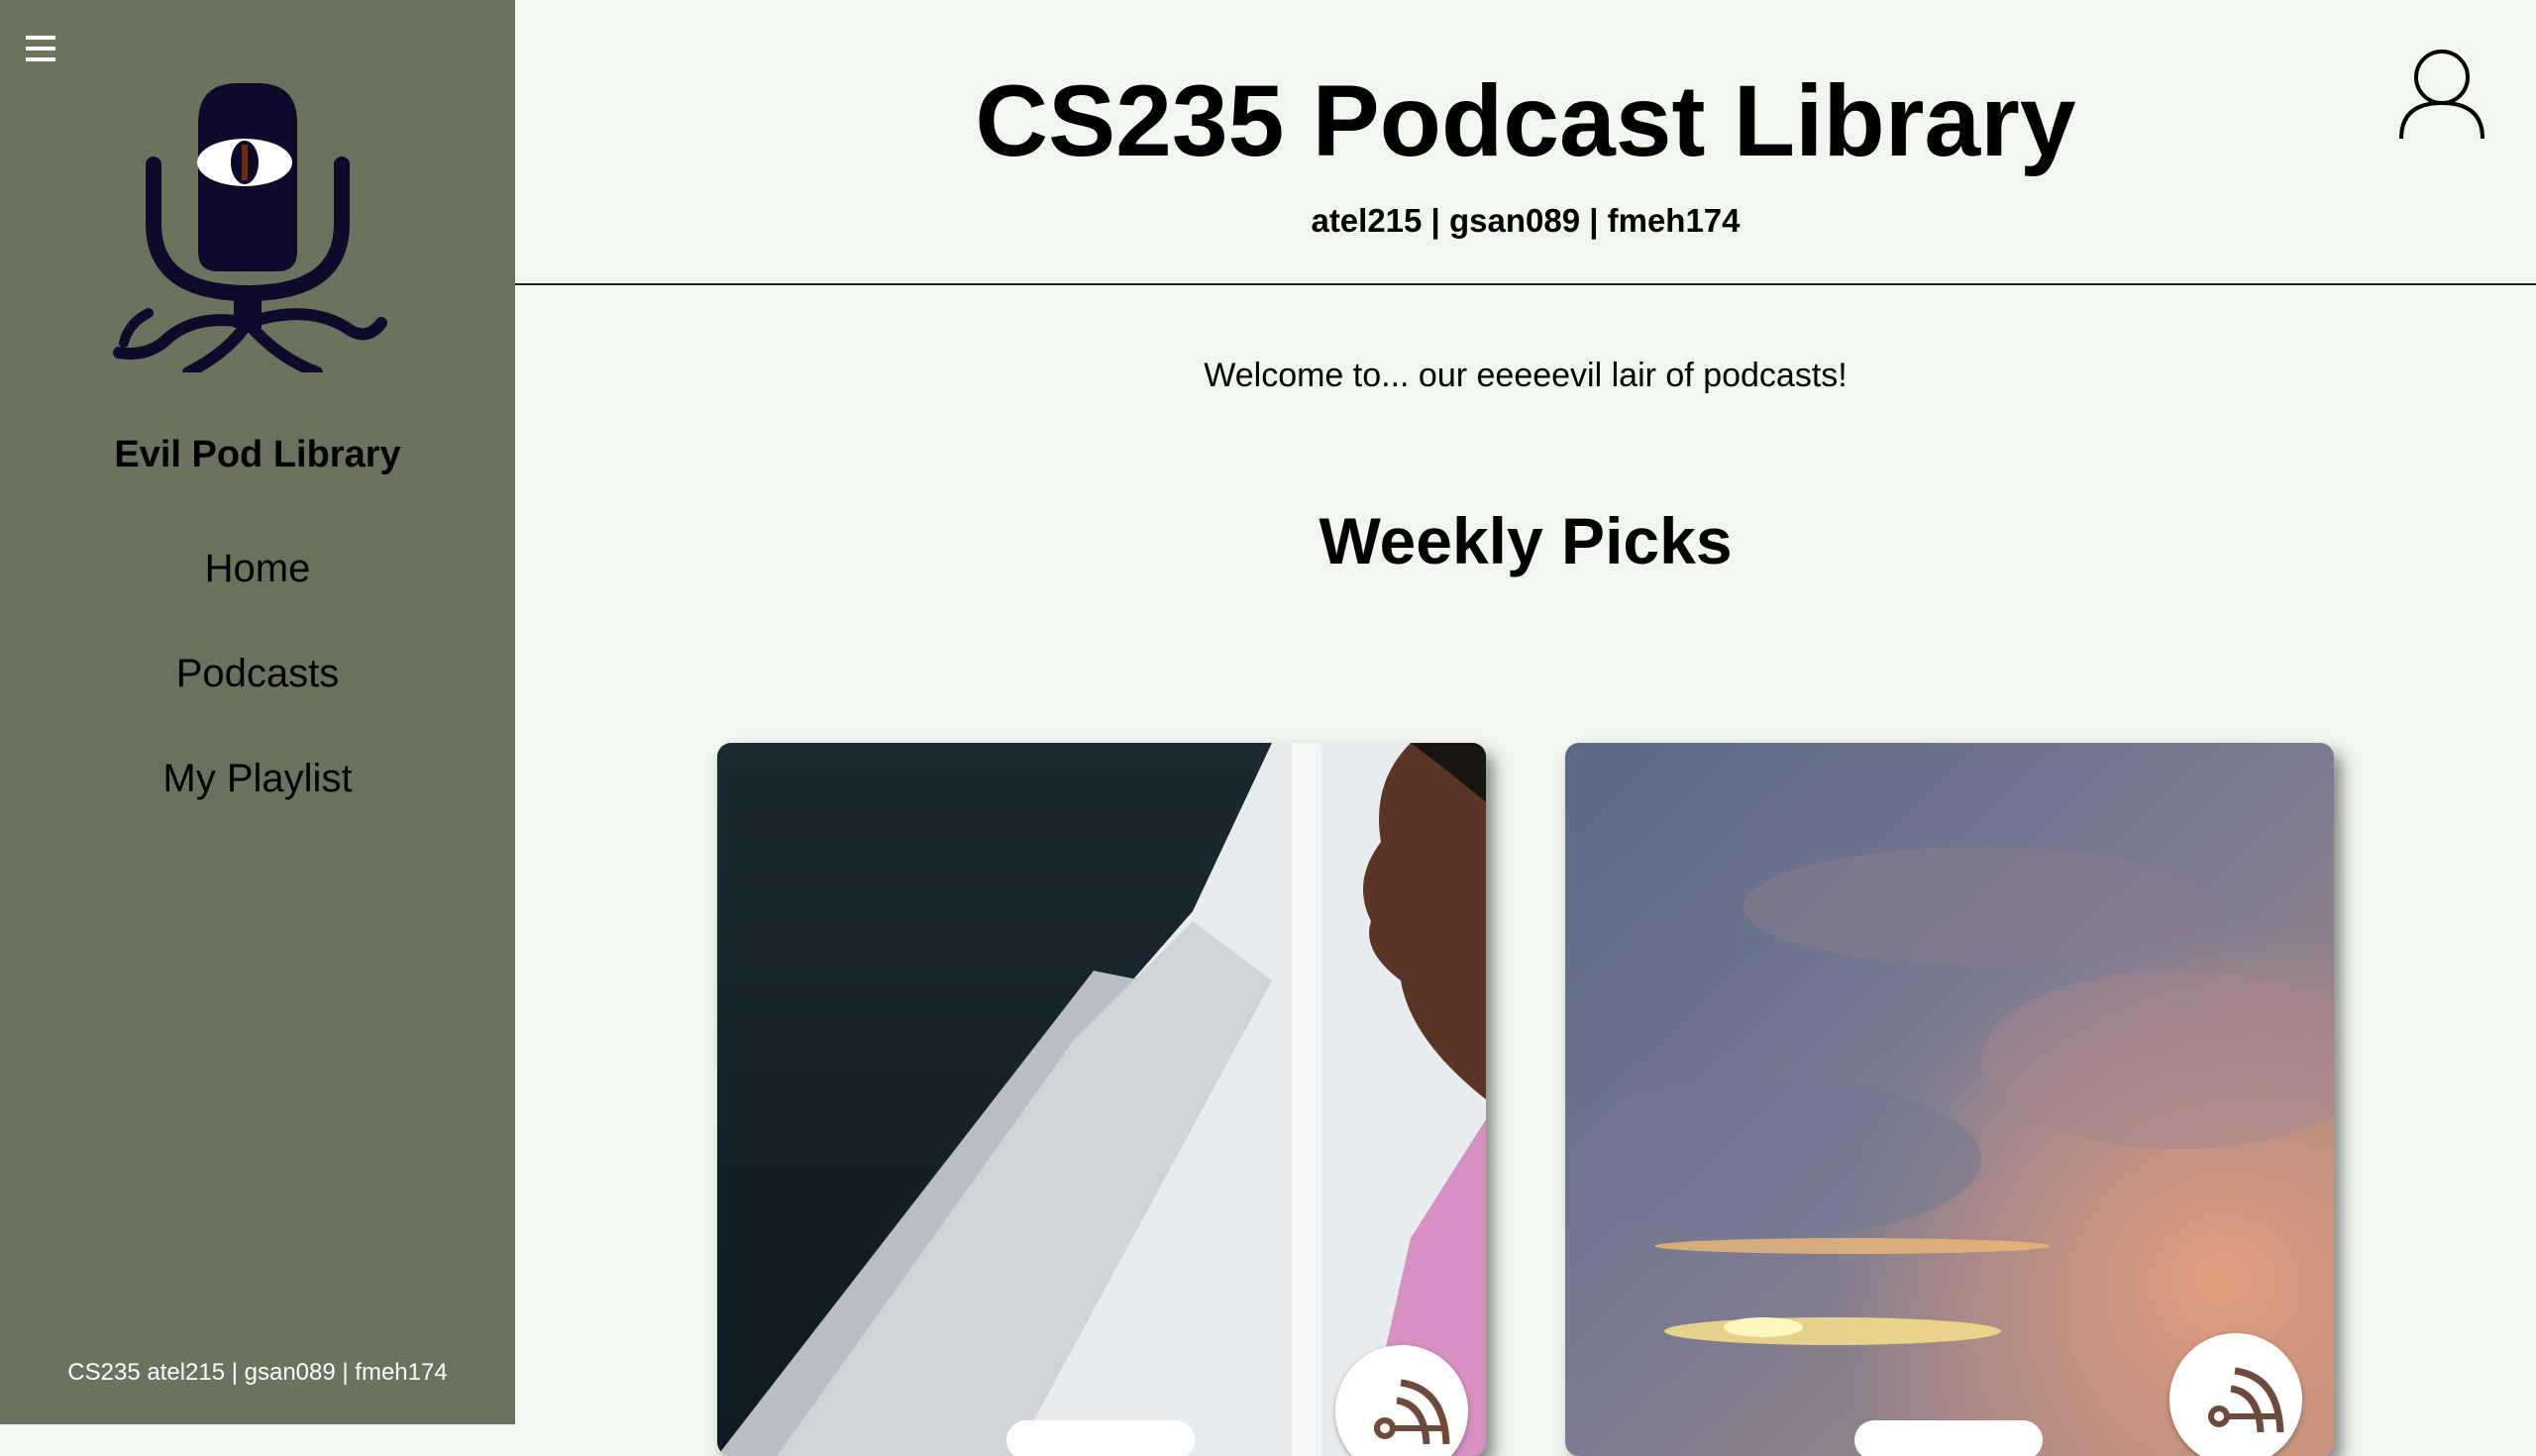 Image resolution: width=2536 pixels, height=1456 pixels. What do you see at coordinates (2441, 96) in the screenshot?
I see `user-account-icon` at bounding box center [2441, 96].